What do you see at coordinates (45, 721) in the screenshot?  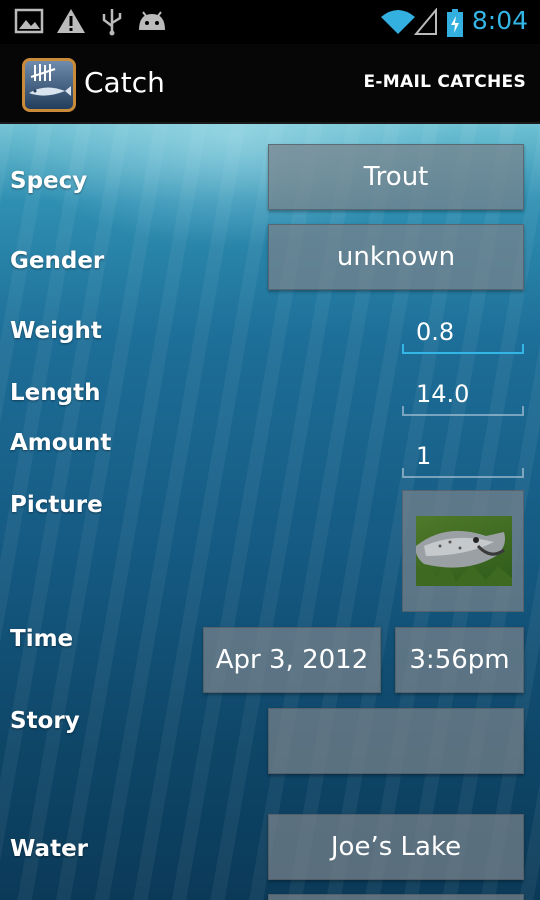 I see `story-label: Story` at bounding box center [45, 721].